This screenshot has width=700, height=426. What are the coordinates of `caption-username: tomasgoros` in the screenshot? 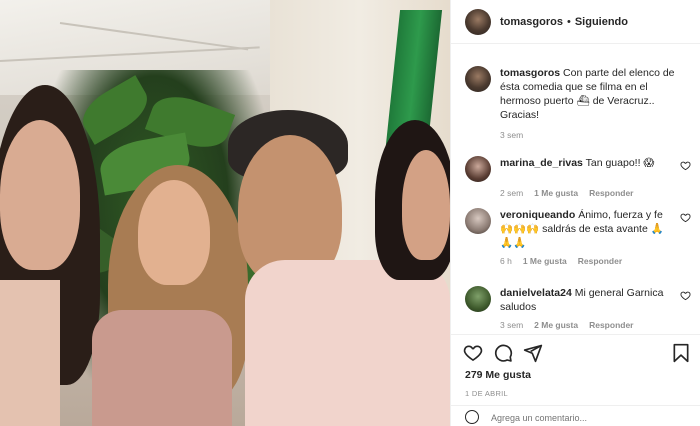 It's located at (530, 73).